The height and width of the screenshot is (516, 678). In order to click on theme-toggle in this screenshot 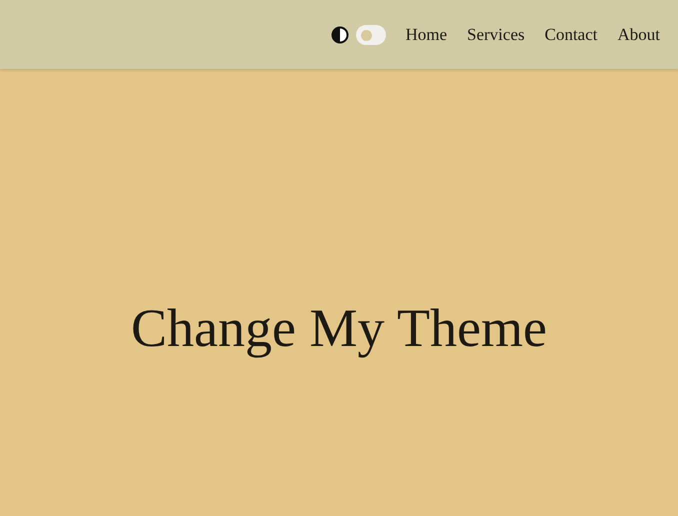, I will do `click(371, 34)`.